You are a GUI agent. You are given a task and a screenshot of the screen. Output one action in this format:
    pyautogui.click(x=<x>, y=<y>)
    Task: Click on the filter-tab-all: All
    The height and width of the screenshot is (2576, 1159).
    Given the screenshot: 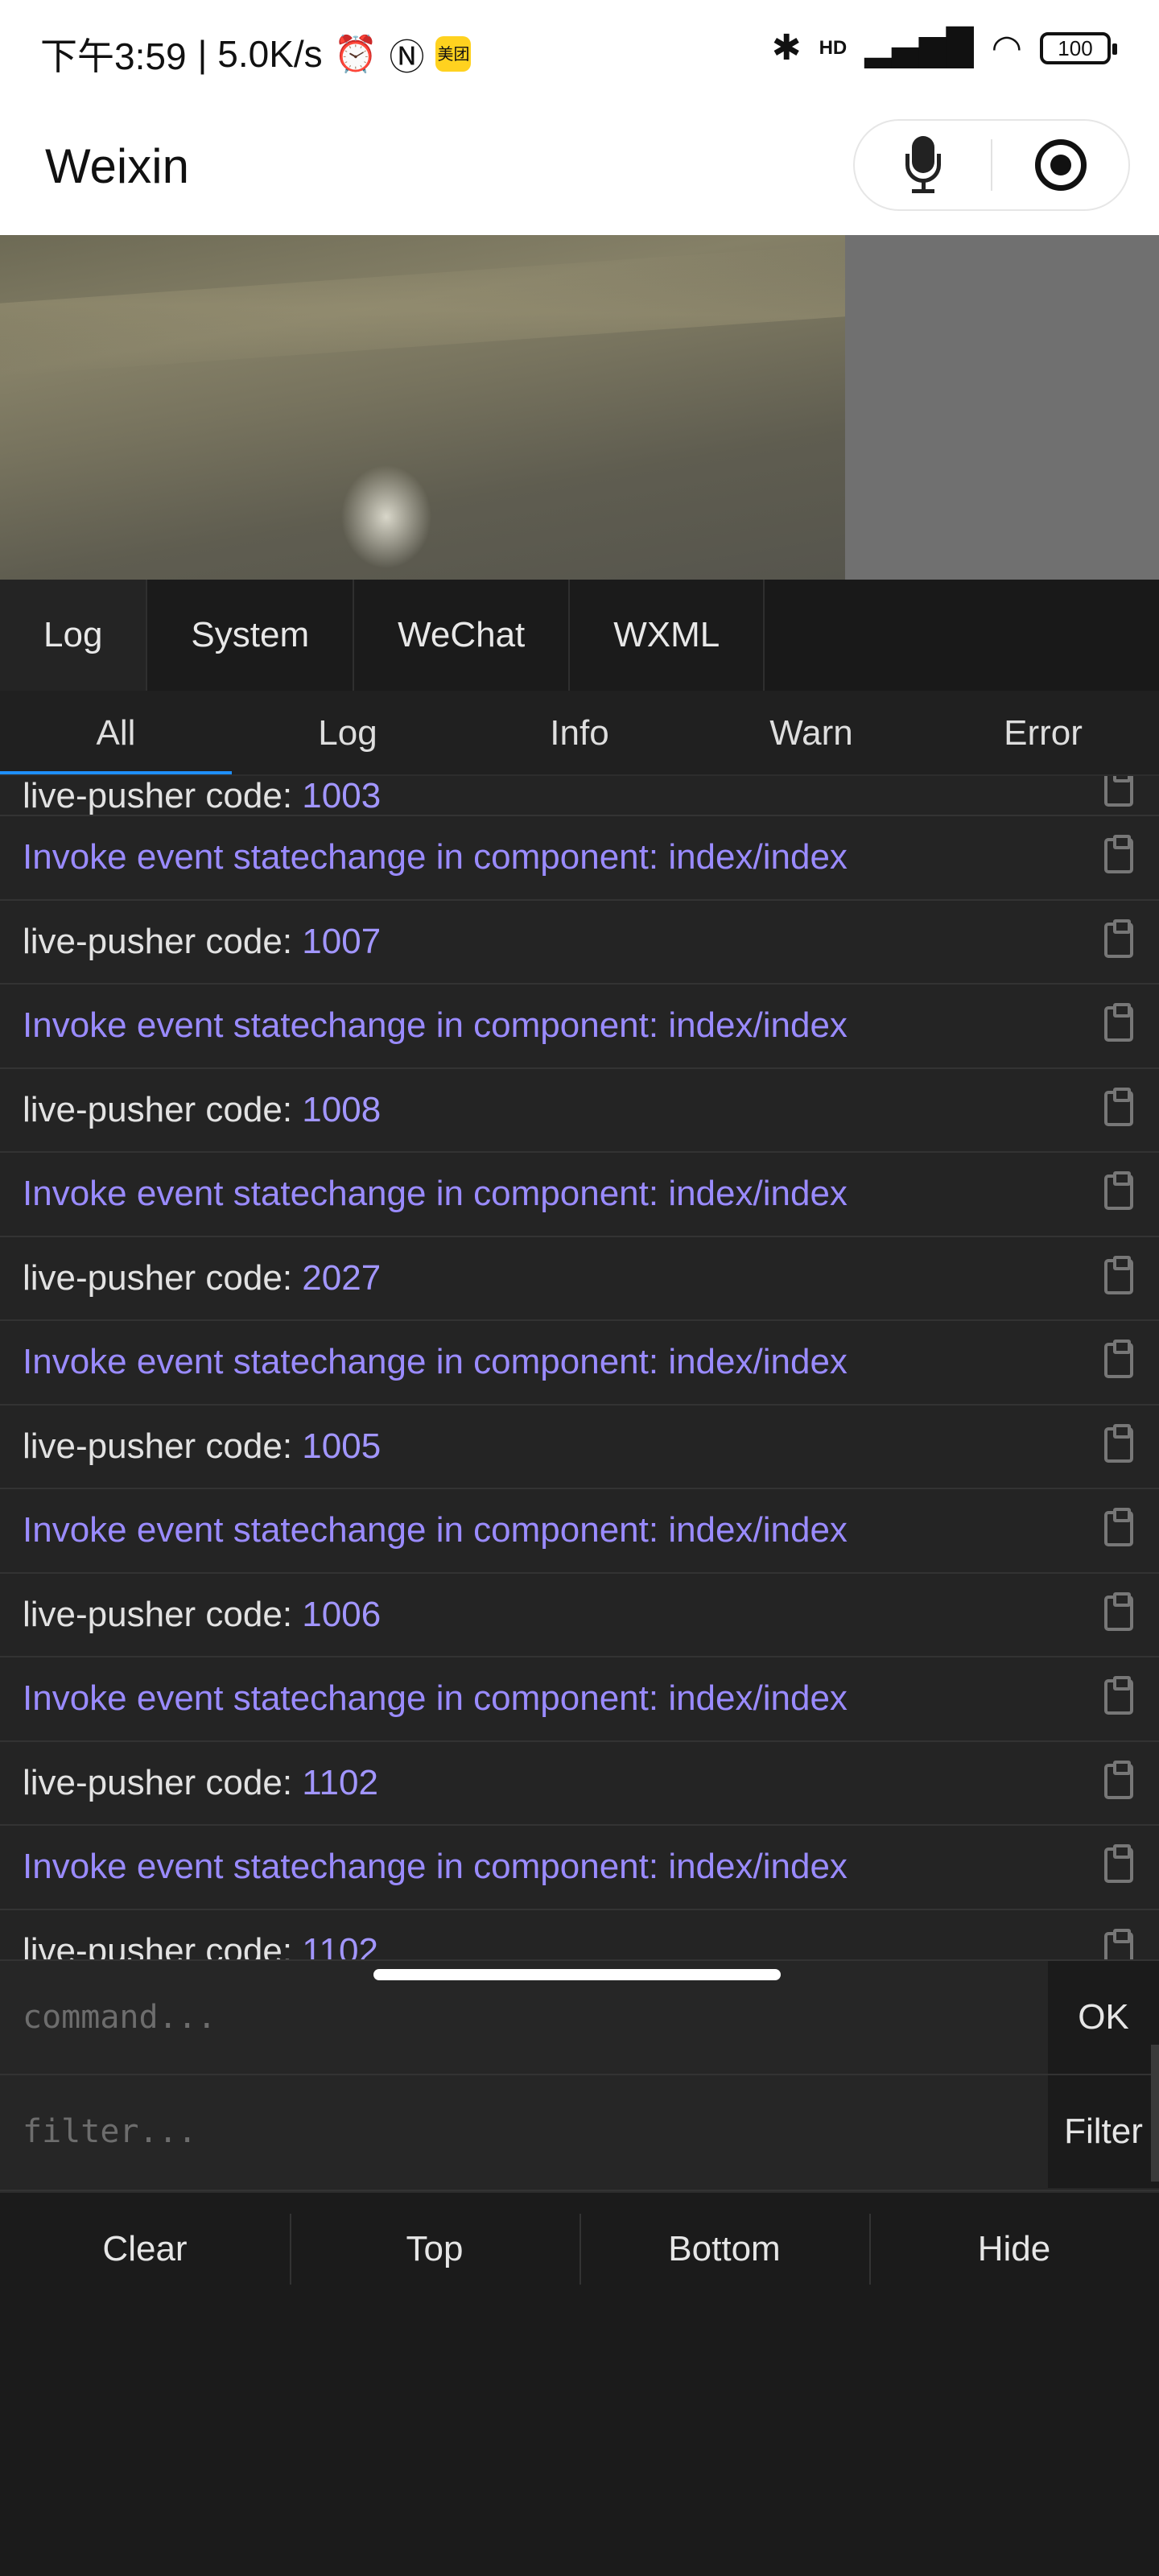 What is the action you would take?
    pyautogui.click(x=116, y=732)
    